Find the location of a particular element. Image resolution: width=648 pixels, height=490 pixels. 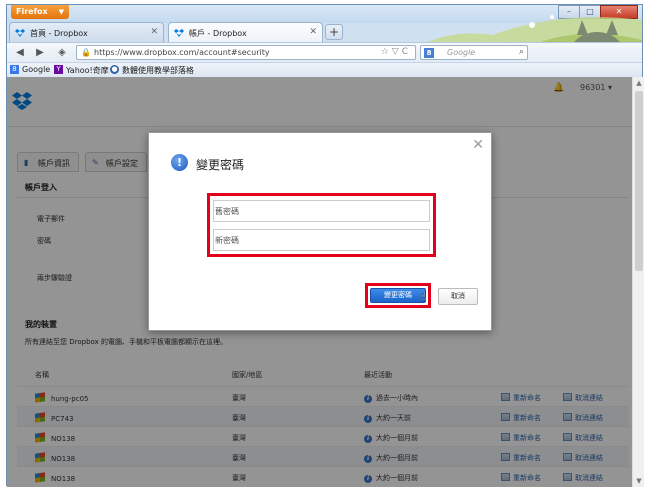

tab-strip: 首頁 - Dropbox ✕ 帳戶 - Dropbox ✕ + is located at coordinates (324, 32).